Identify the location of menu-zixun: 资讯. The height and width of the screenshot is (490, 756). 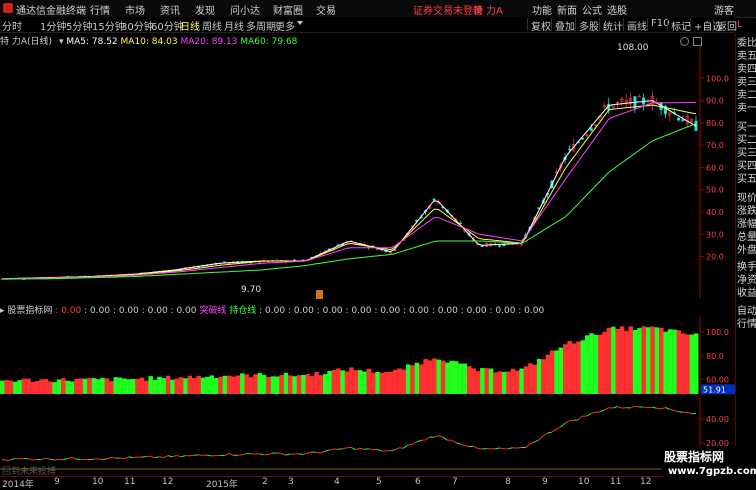
(170, 9).